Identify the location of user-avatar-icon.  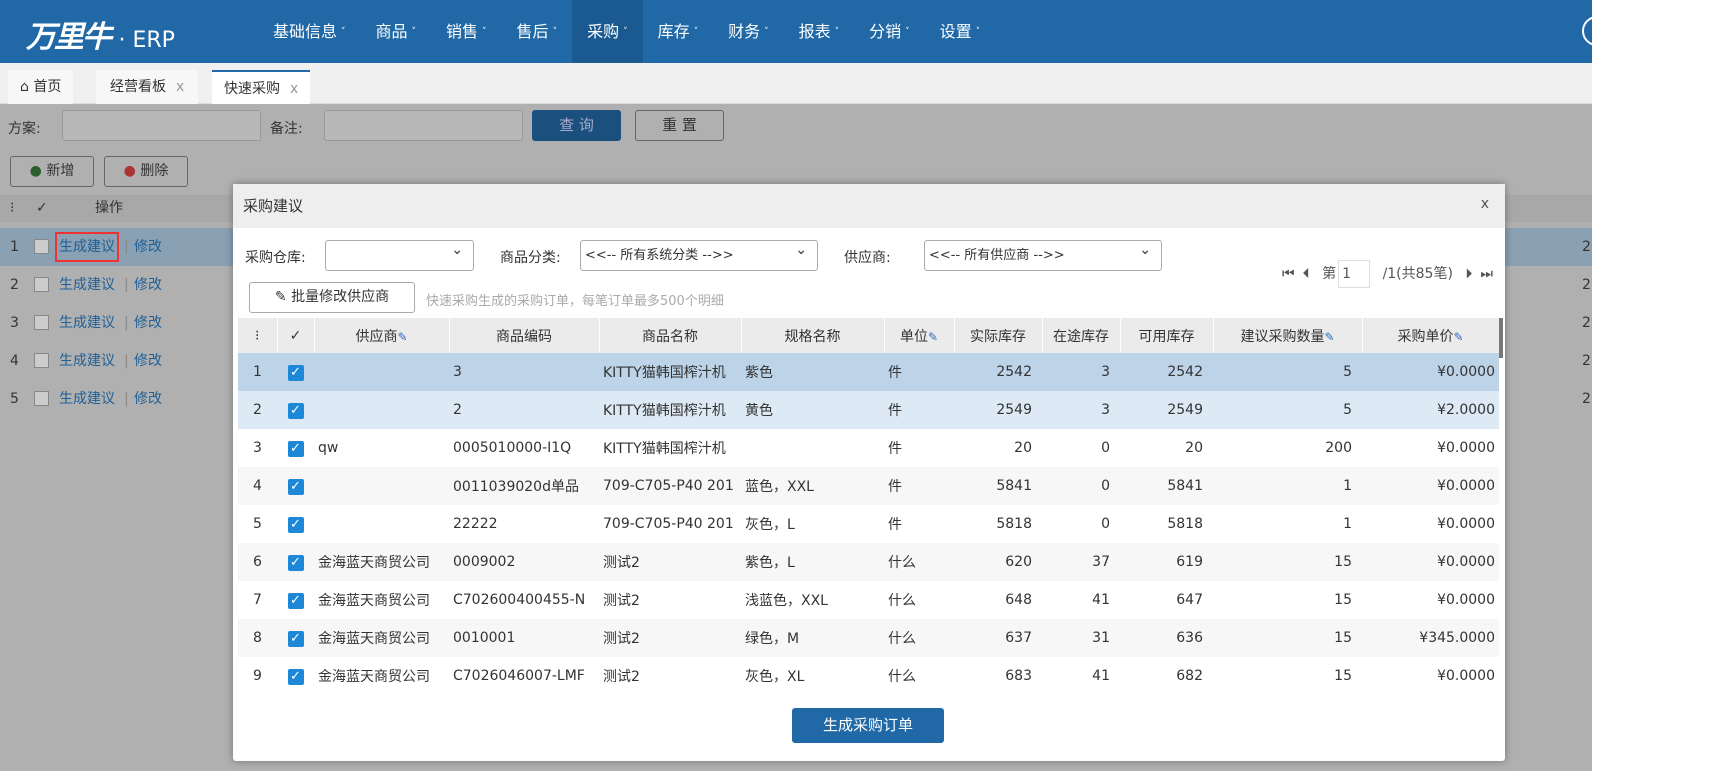
(1587, 31).